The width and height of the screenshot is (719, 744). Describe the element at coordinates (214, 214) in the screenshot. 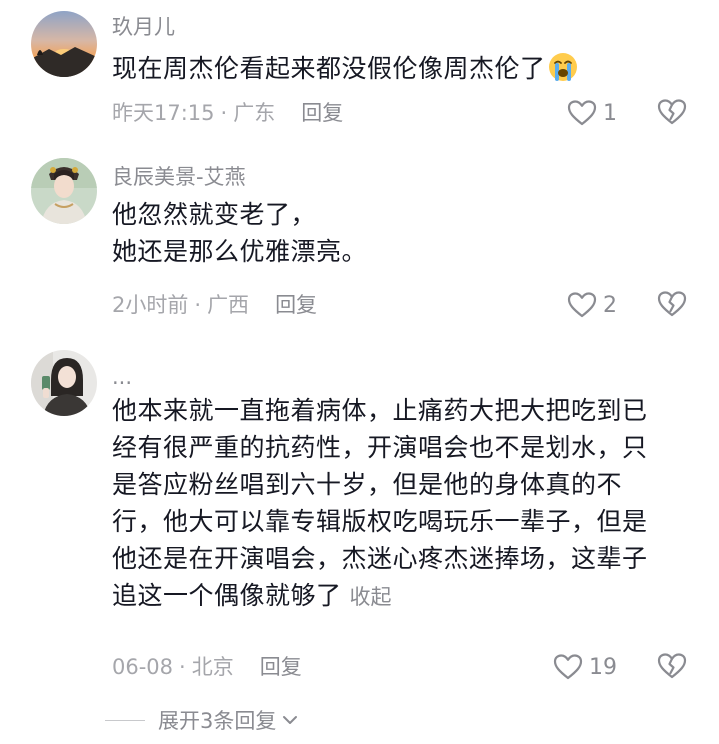

I see `comment-text-line: 他忽然就变老了，` at that location.